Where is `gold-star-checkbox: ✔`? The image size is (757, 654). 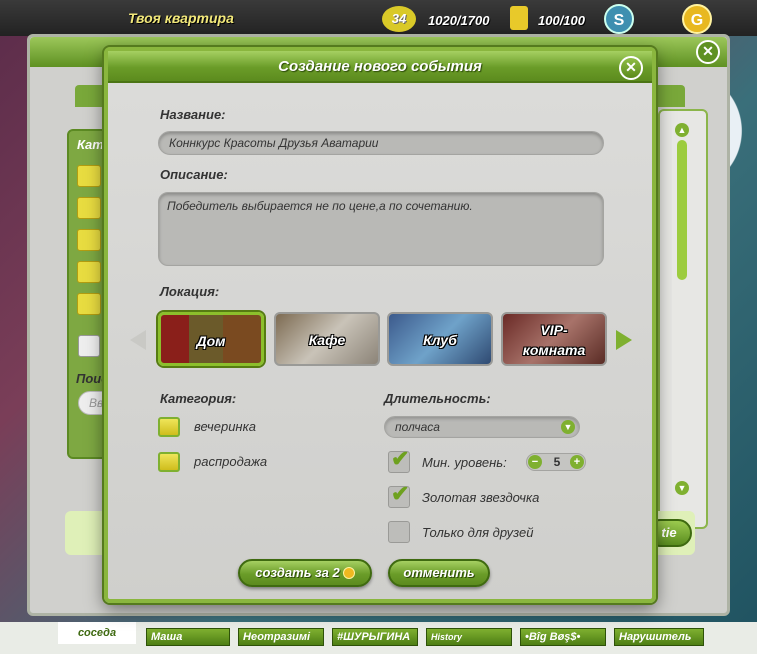 gold-star-checkbox: ✔ is located at coordinates (399, 494).